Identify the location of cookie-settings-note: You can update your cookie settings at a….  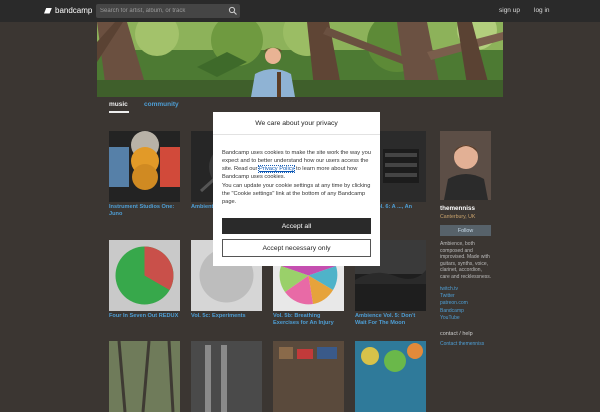
(296, 194).